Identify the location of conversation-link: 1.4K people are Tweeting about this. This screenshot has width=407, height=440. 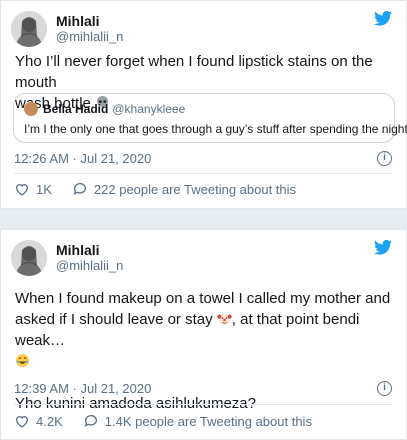
(197, 421).